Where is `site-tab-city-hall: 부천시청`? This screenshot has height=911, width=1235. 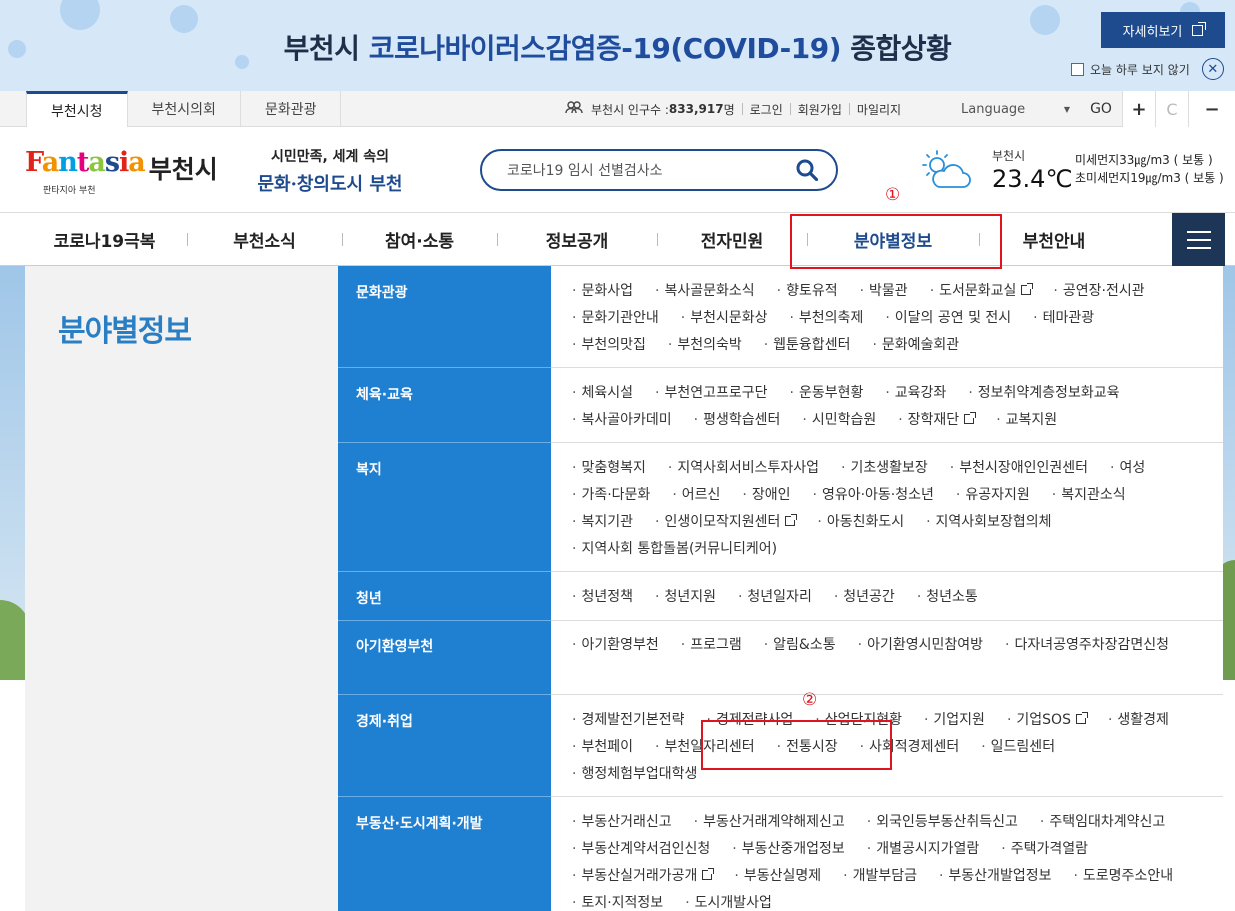
site-tab-city-hall: 부천시청 is located at coordinates (77, 109).